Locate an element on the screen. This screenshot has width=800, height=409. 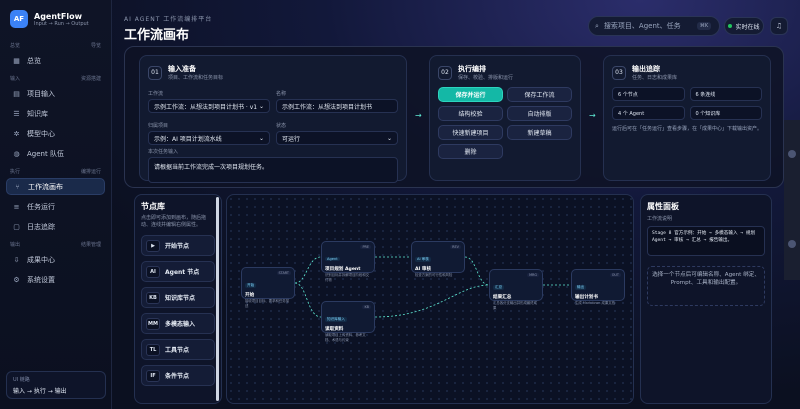
nav-group-label: 总览 is located at coordinates (15, 46).